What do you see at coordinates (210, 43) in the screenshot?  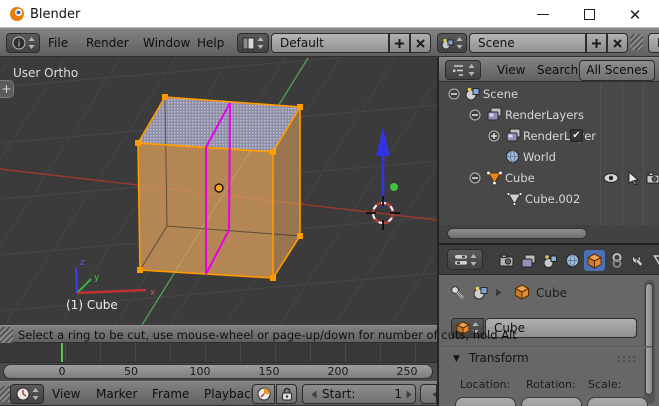 I see `menu-help: Help` at bounding box center [210, 43].